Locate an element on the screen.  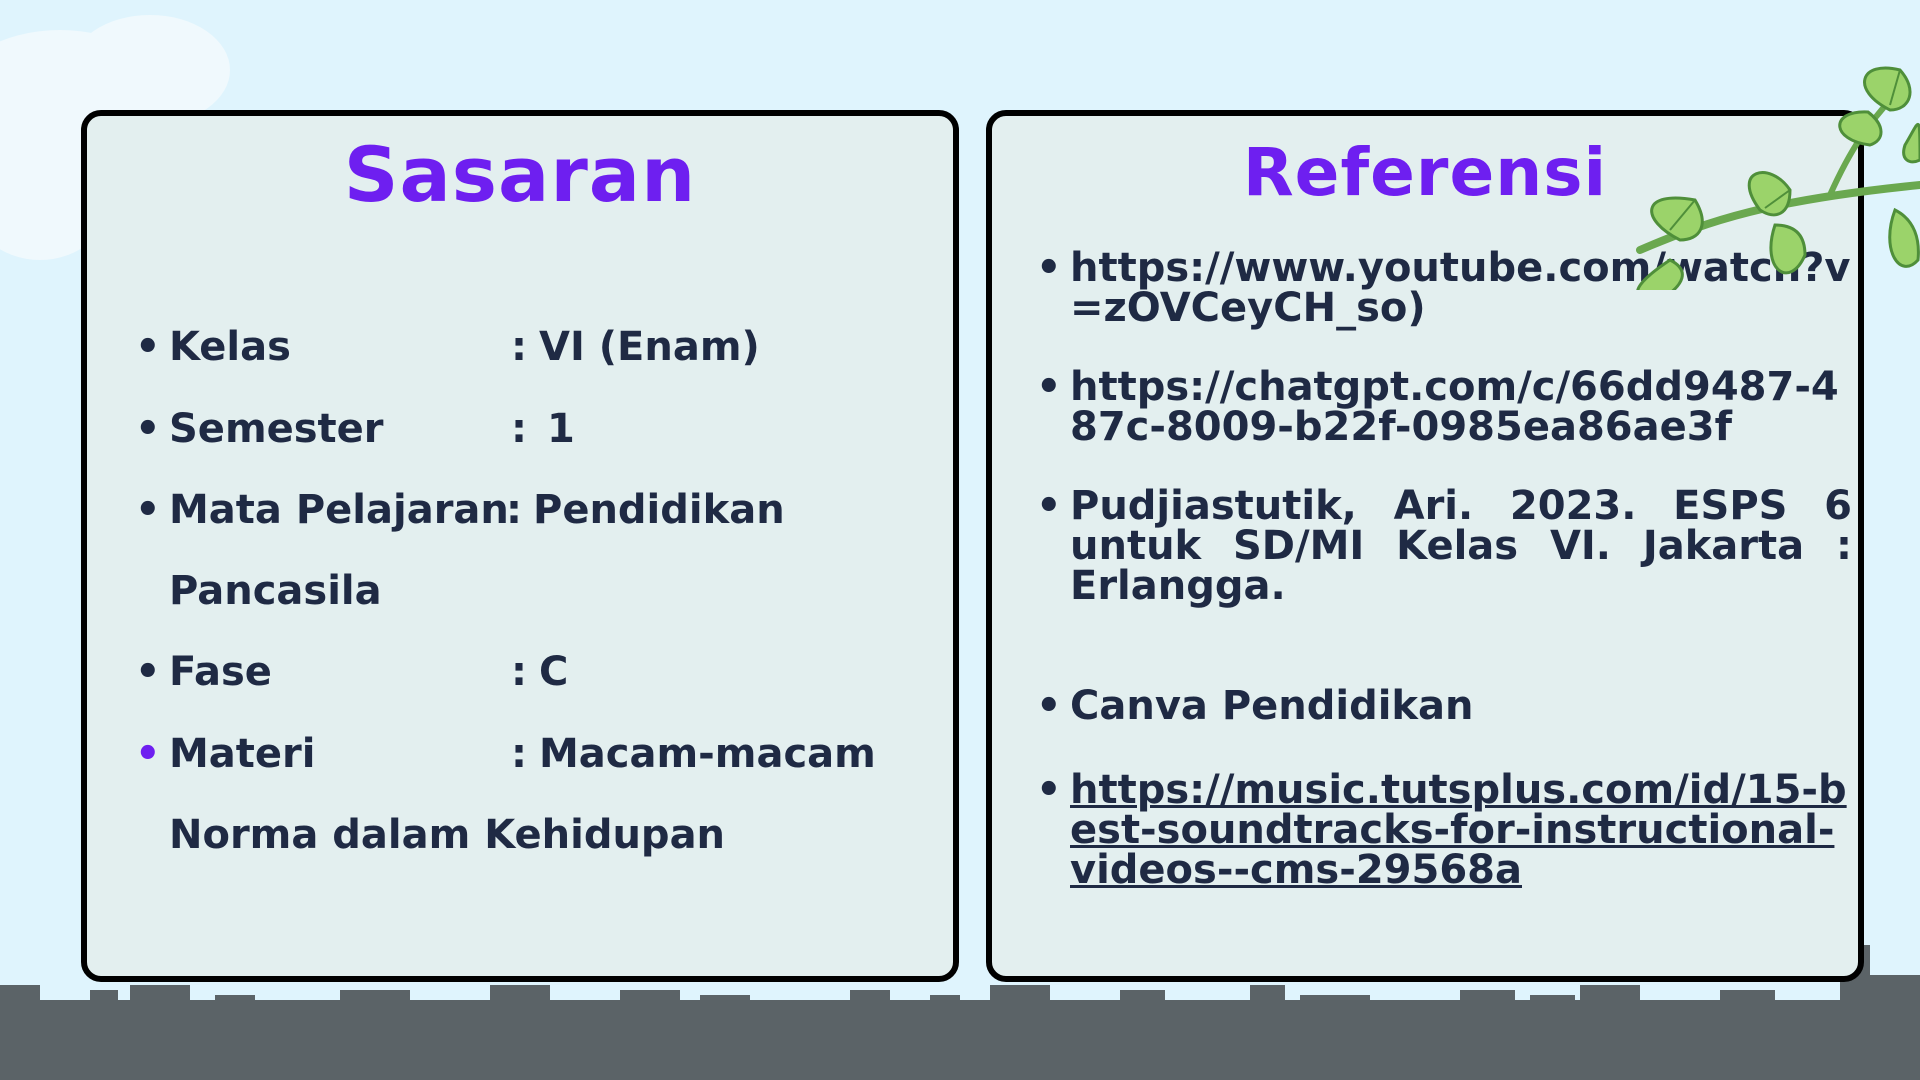
target-item-mata-pelajaran-cont: Pancasila is located at coordinates (275, 591).